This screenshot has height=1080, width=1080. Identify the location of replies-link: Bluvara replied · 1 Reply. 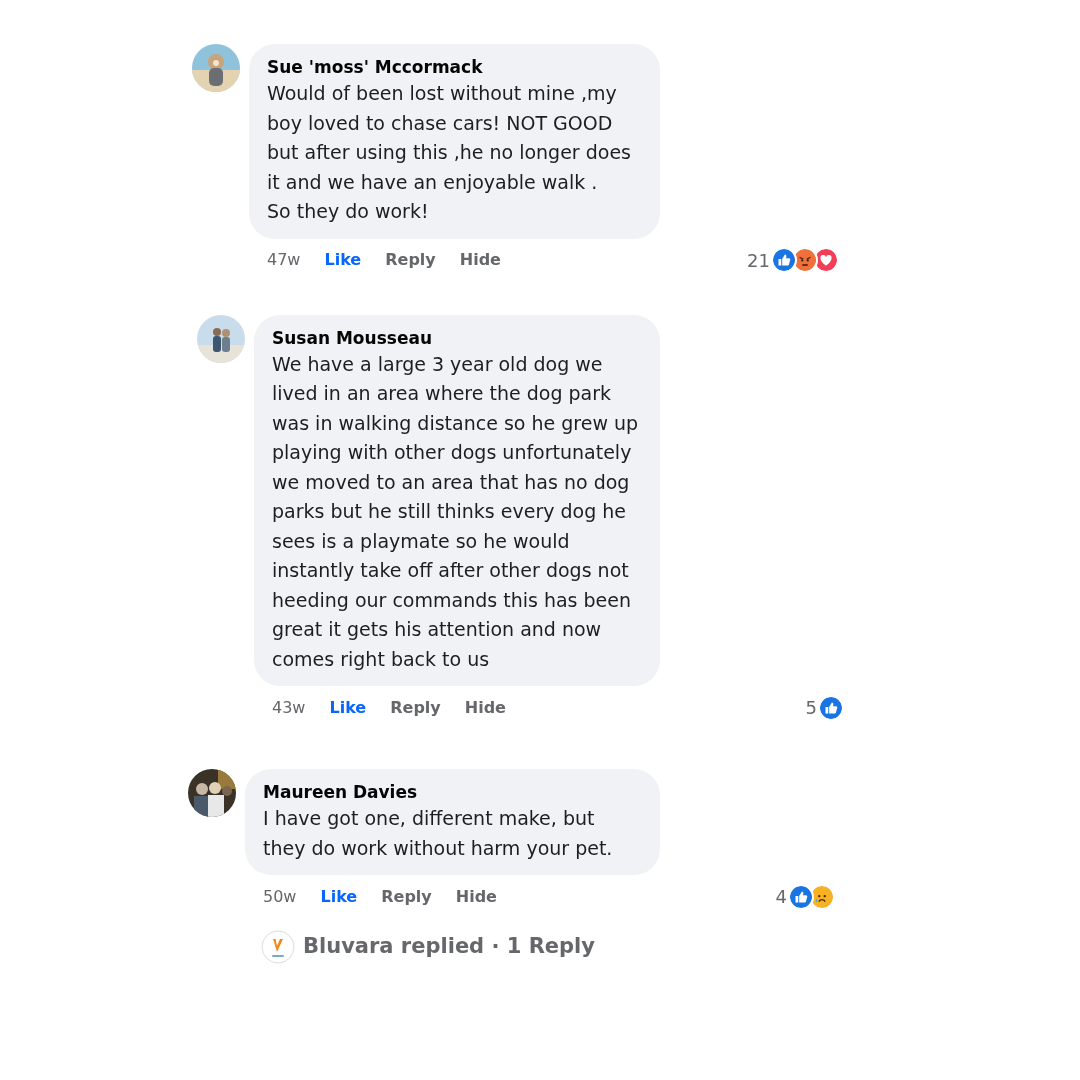
(449, 947).